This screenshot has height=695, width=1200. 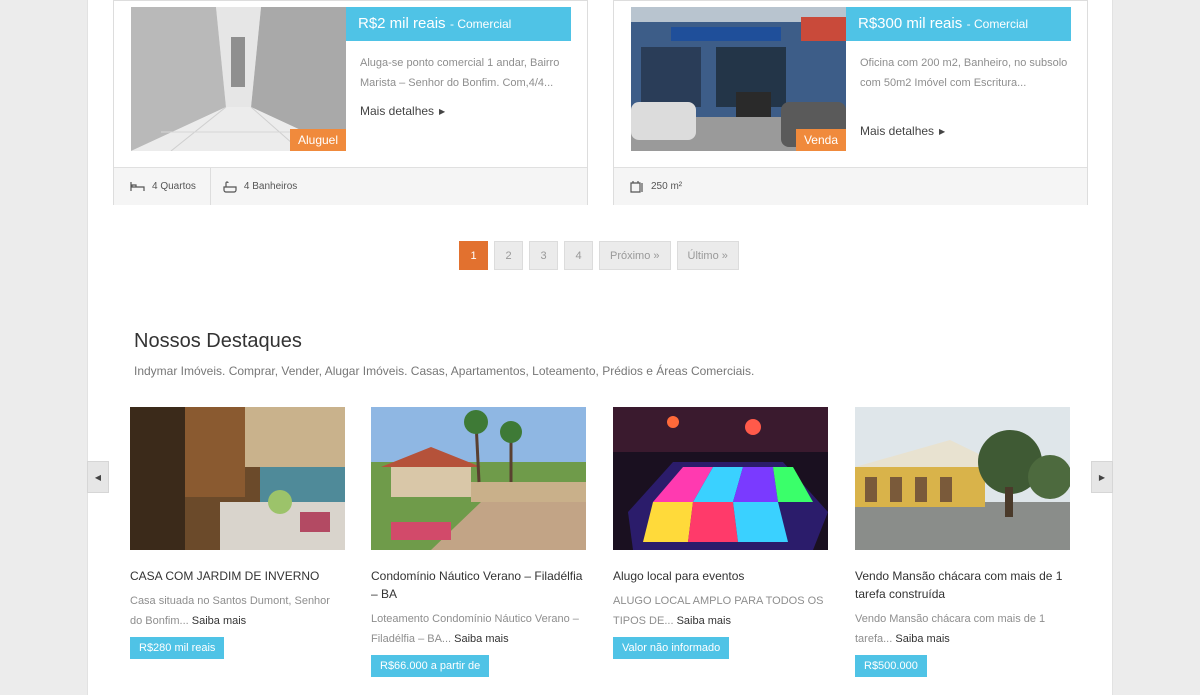 I want to click on featured-price-badge: R$500.000, so click(x=891, y=666).